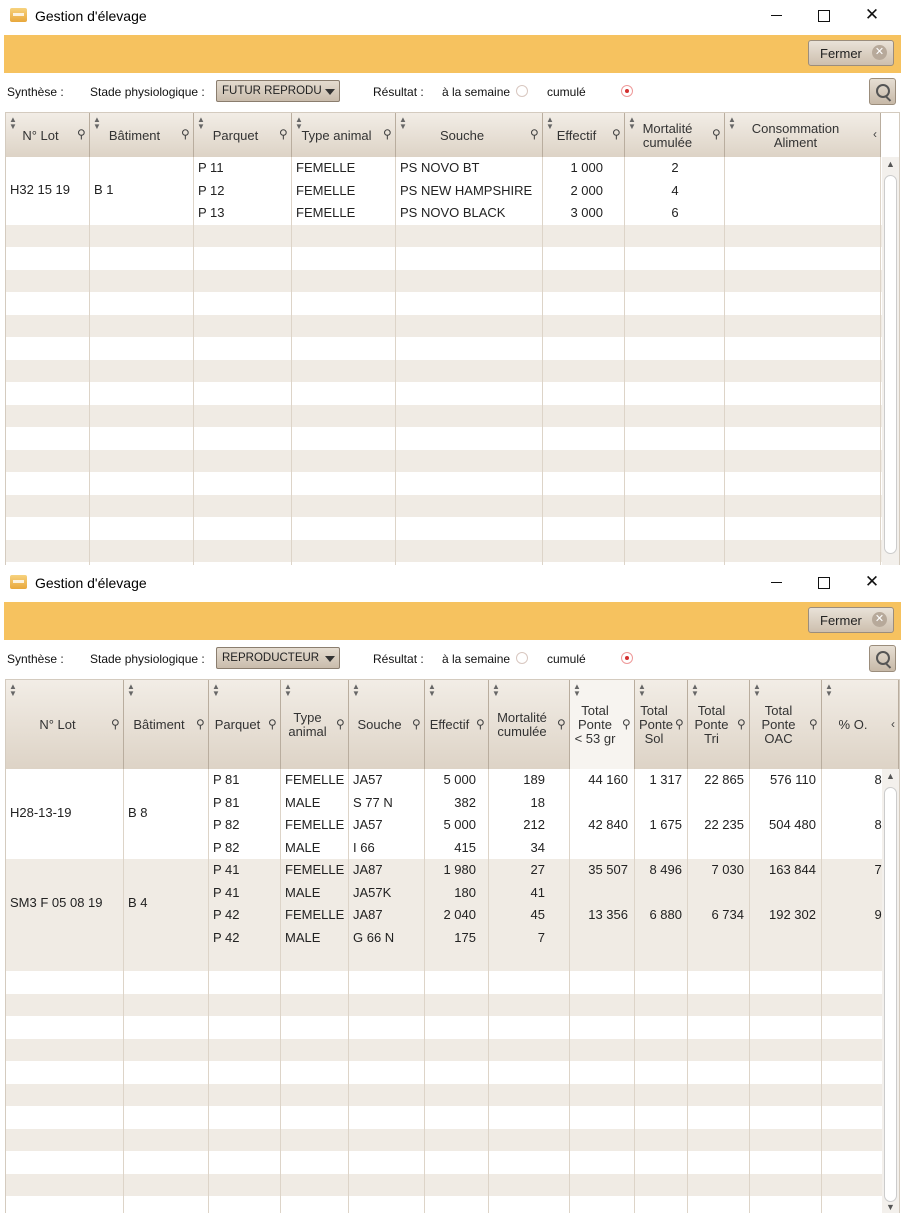  Describe the element at coordinates (566, 659) in the screenshot. I see `cumule-label: cumulé` at that location.